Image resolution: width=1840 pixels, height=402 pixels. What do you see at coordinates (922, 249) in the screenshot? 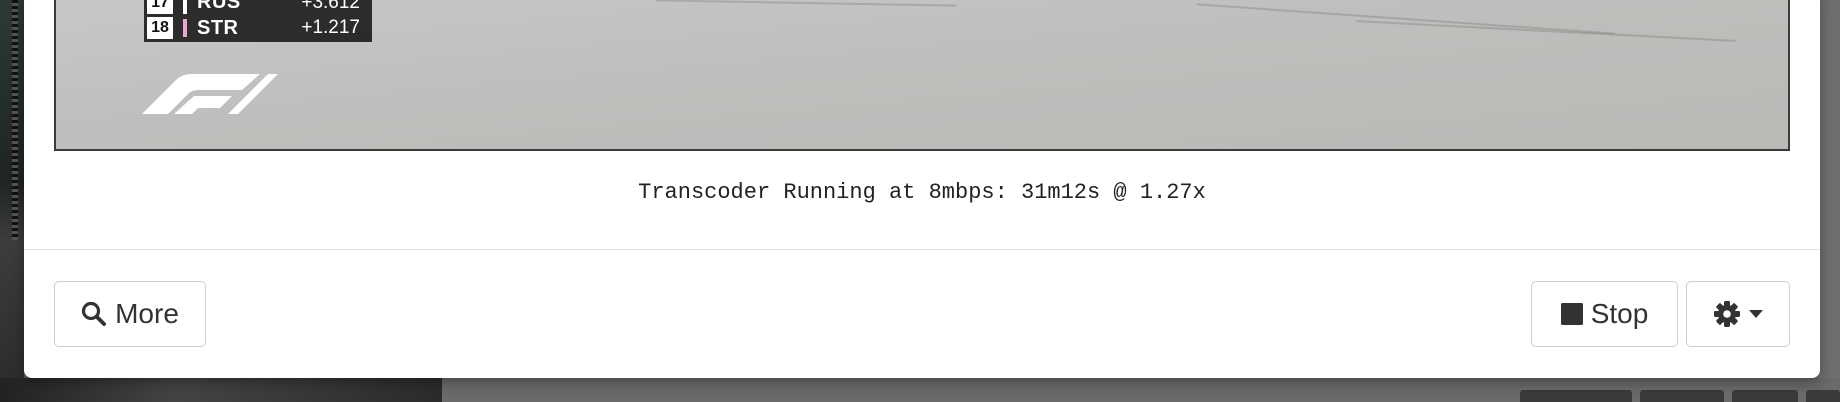
I see `modal-footer-divider` at bounding box center [922, 249].